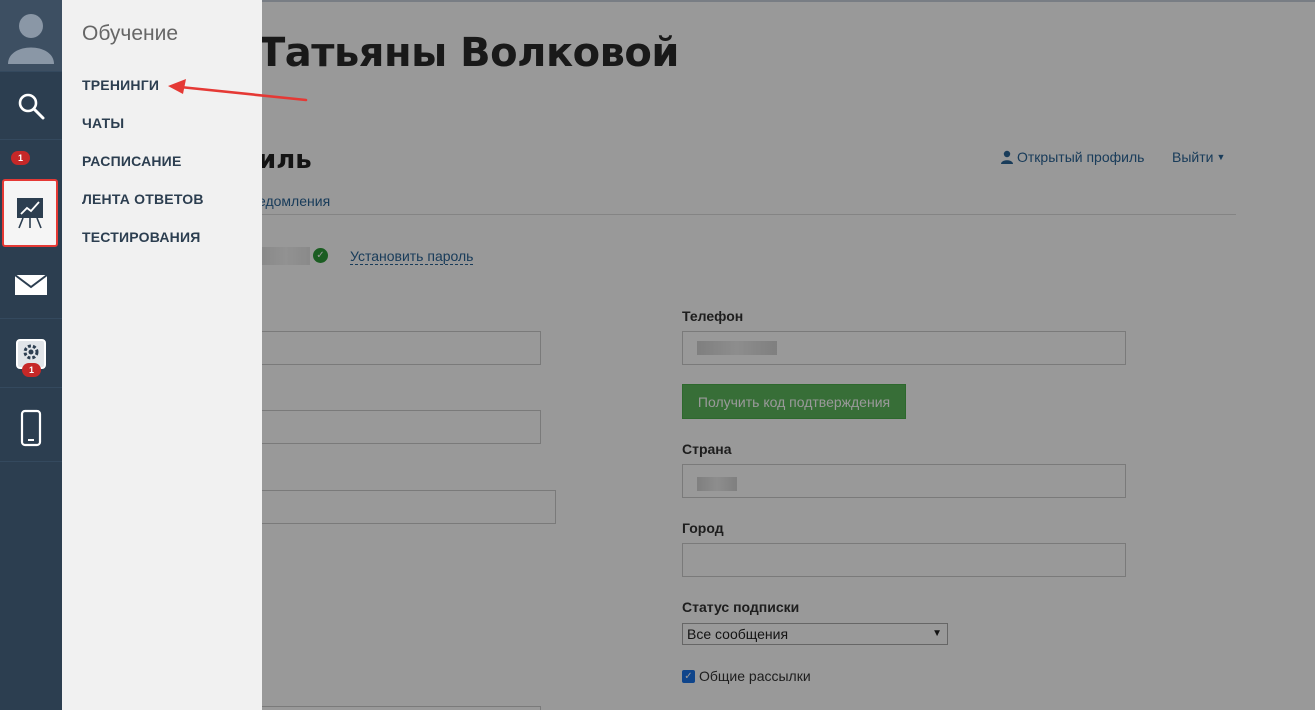 The height and width of the screenshot is (710, 1315). What do you see at coordinates (904, 348) in the screenshot?
I see `phone-input` at bounding box center [904, 348].